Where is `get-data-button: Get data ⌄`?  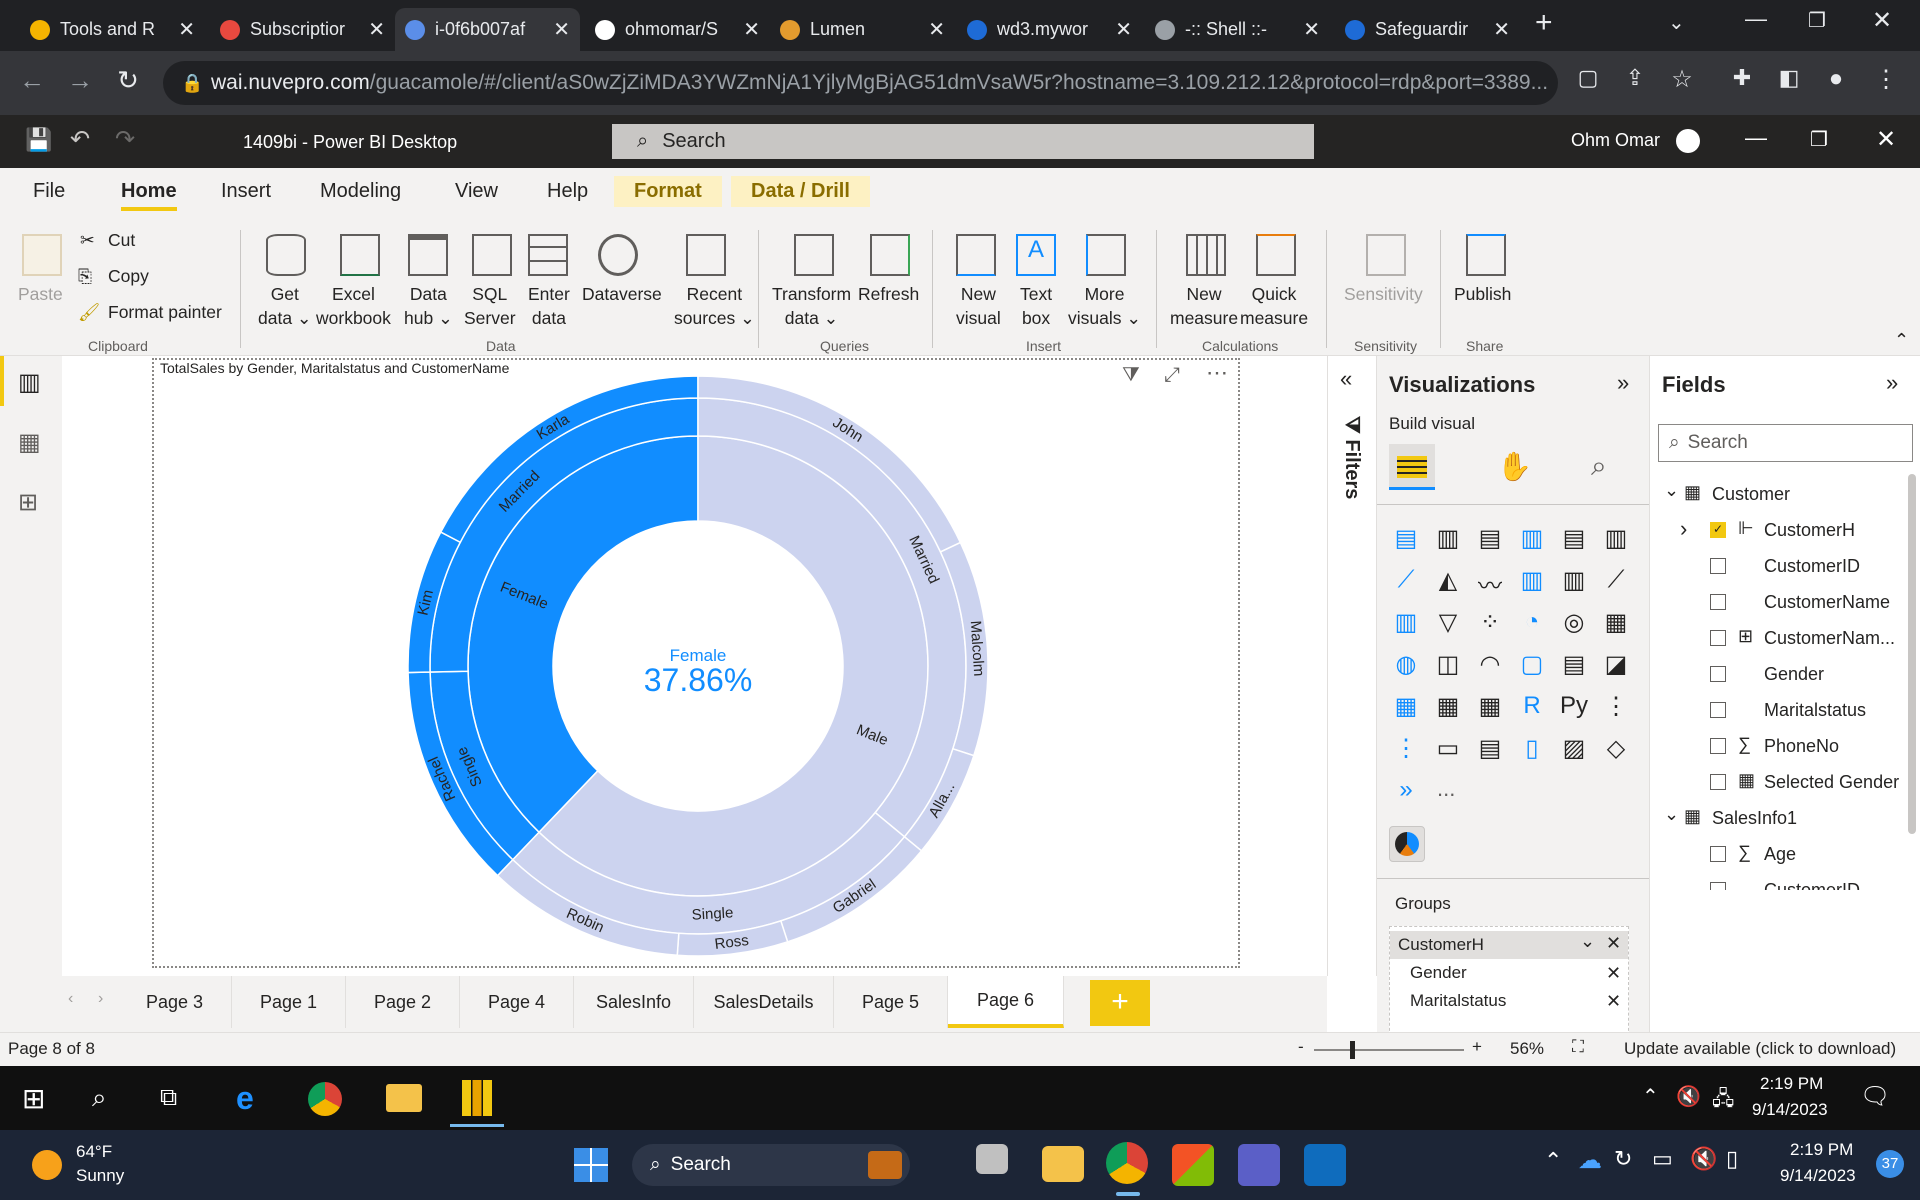
get-data-button: Get data ⌄ is located at coordinates (285, 306).